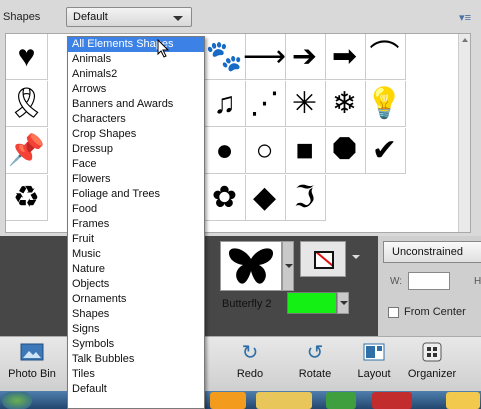  Describe the element at coordinates (264, 57) in the screenshot. I see `shape-cell: ⟶` at that location.